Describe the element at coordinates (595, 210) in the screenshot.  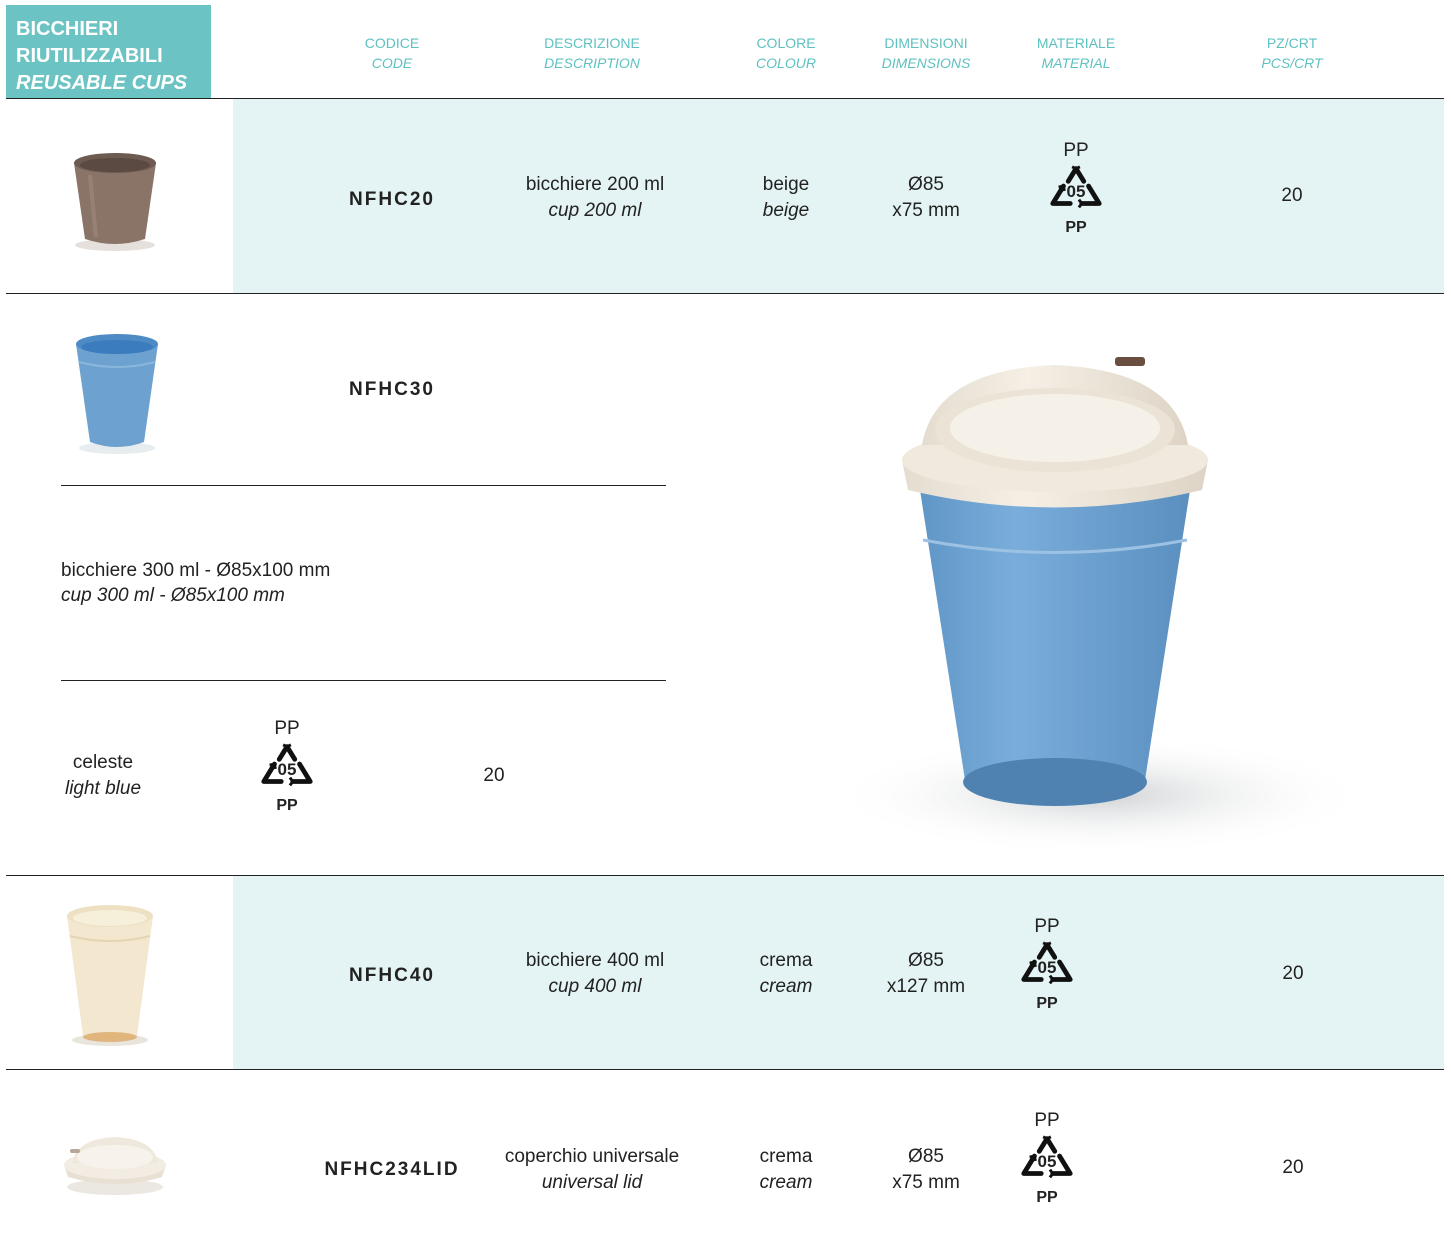
I see `description-en: cup 200 ml` at that location.